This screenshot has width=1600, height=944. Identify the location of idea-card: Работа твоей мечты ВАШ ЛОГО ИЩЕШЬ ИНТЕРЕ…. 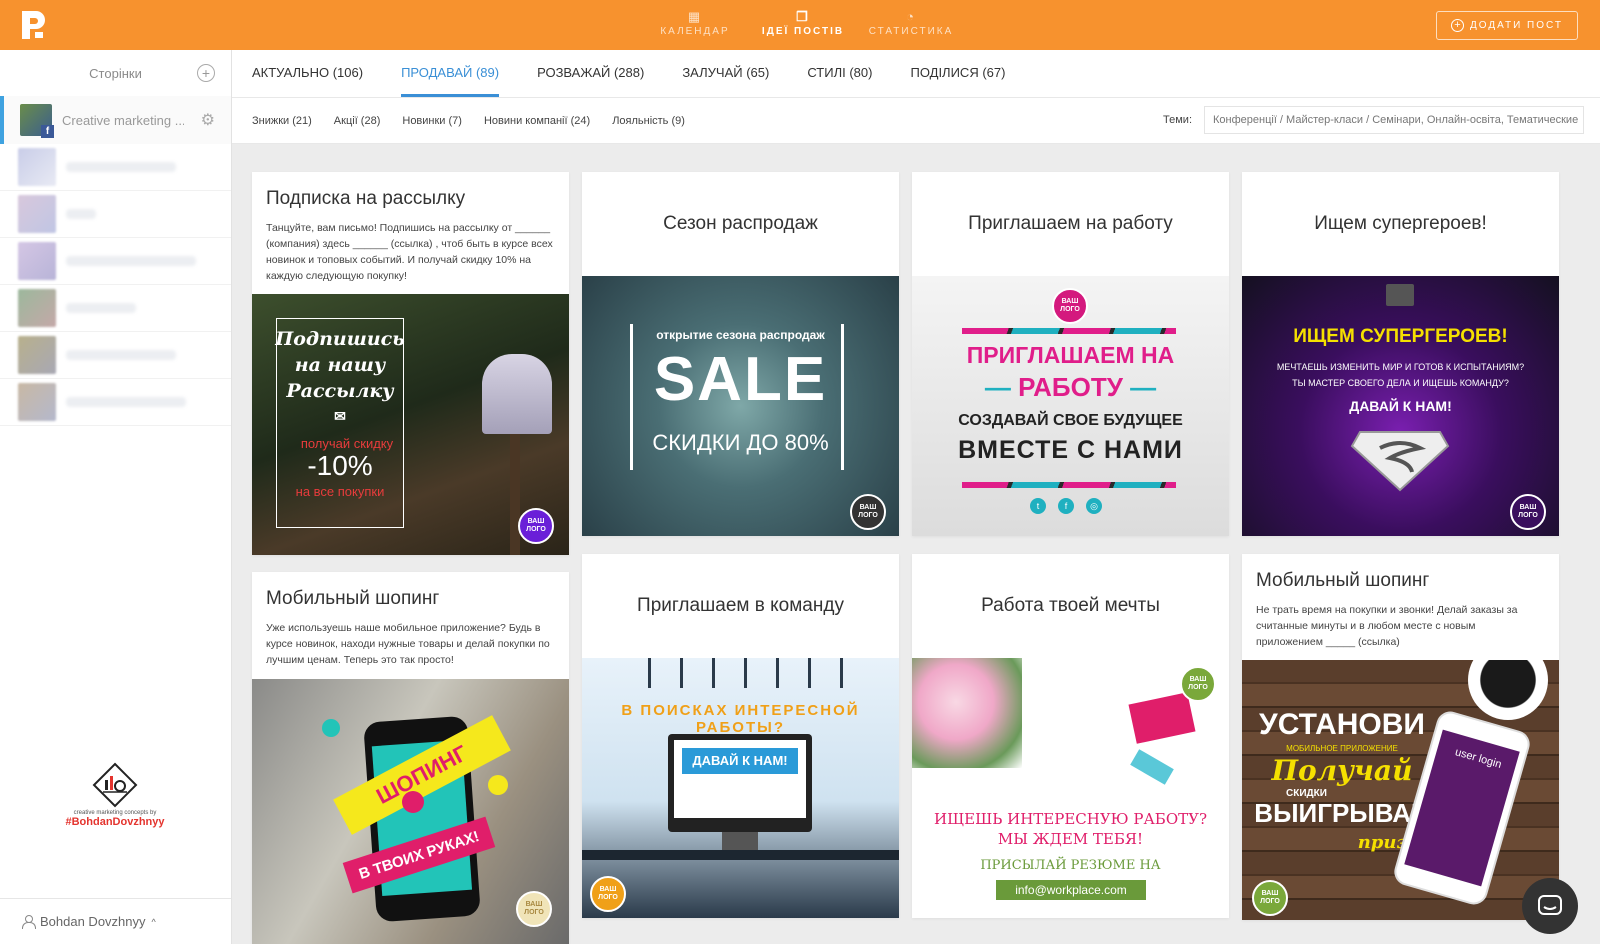
(1070, 736).